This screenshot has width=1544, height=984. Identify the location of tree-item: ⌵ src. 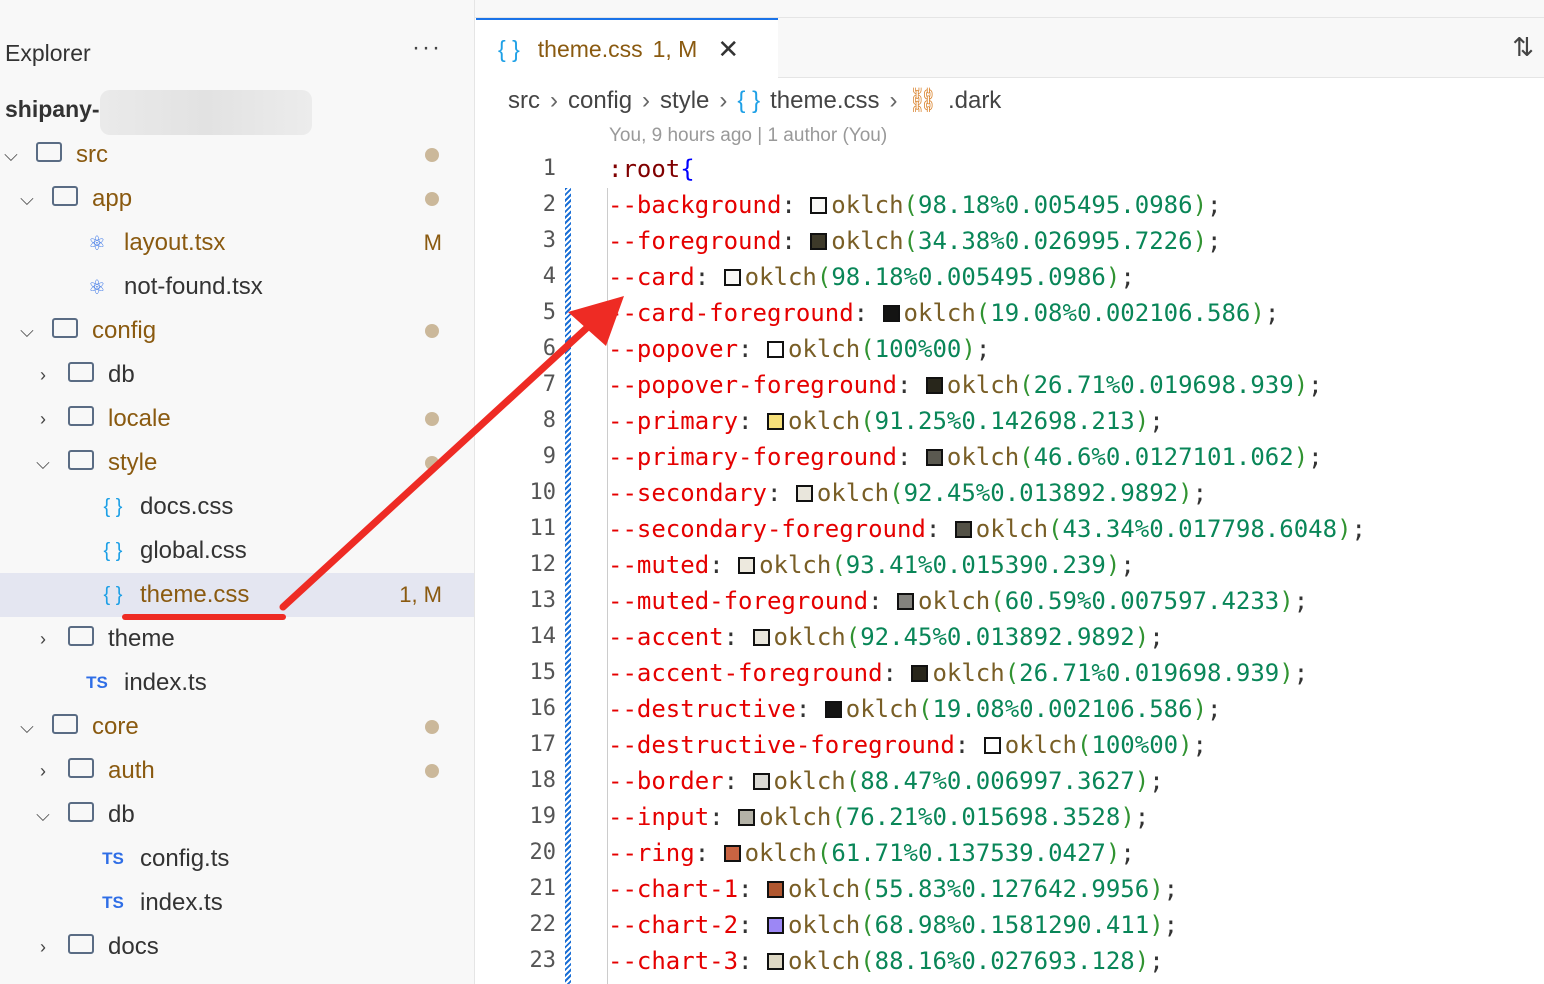
(237, 155).